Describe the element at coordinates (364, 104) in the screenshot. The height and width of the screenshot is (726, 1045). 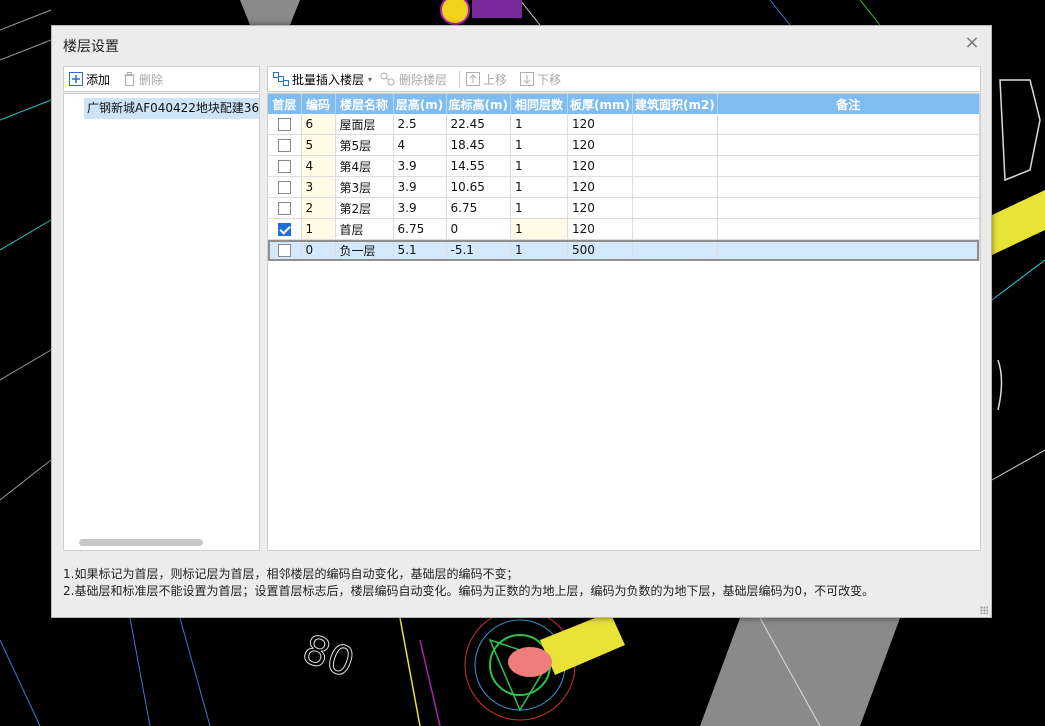
I see `header-floor-name: 楼层名称` at that location.